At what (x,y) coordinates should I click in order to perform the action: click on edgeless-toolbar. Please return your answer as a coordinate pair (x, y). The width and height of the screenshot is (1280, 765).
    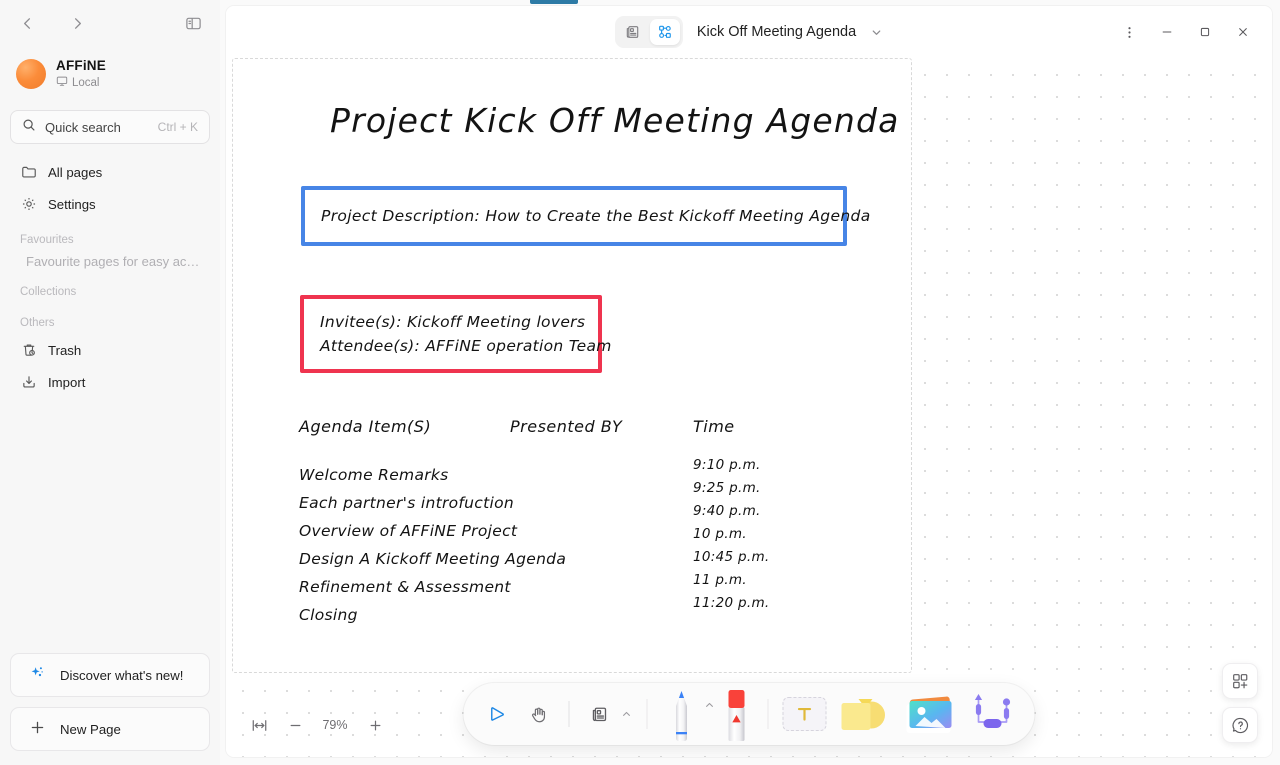
    Looking at the image, I should click on (749, 714).